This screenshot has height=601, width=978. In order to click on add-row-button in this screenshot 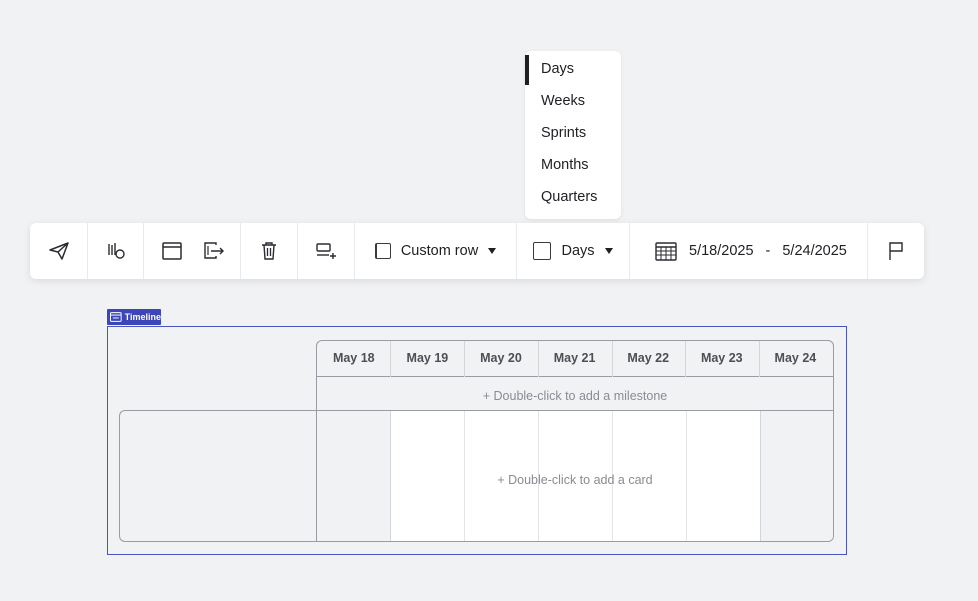, I will do `click(326, 251)`.